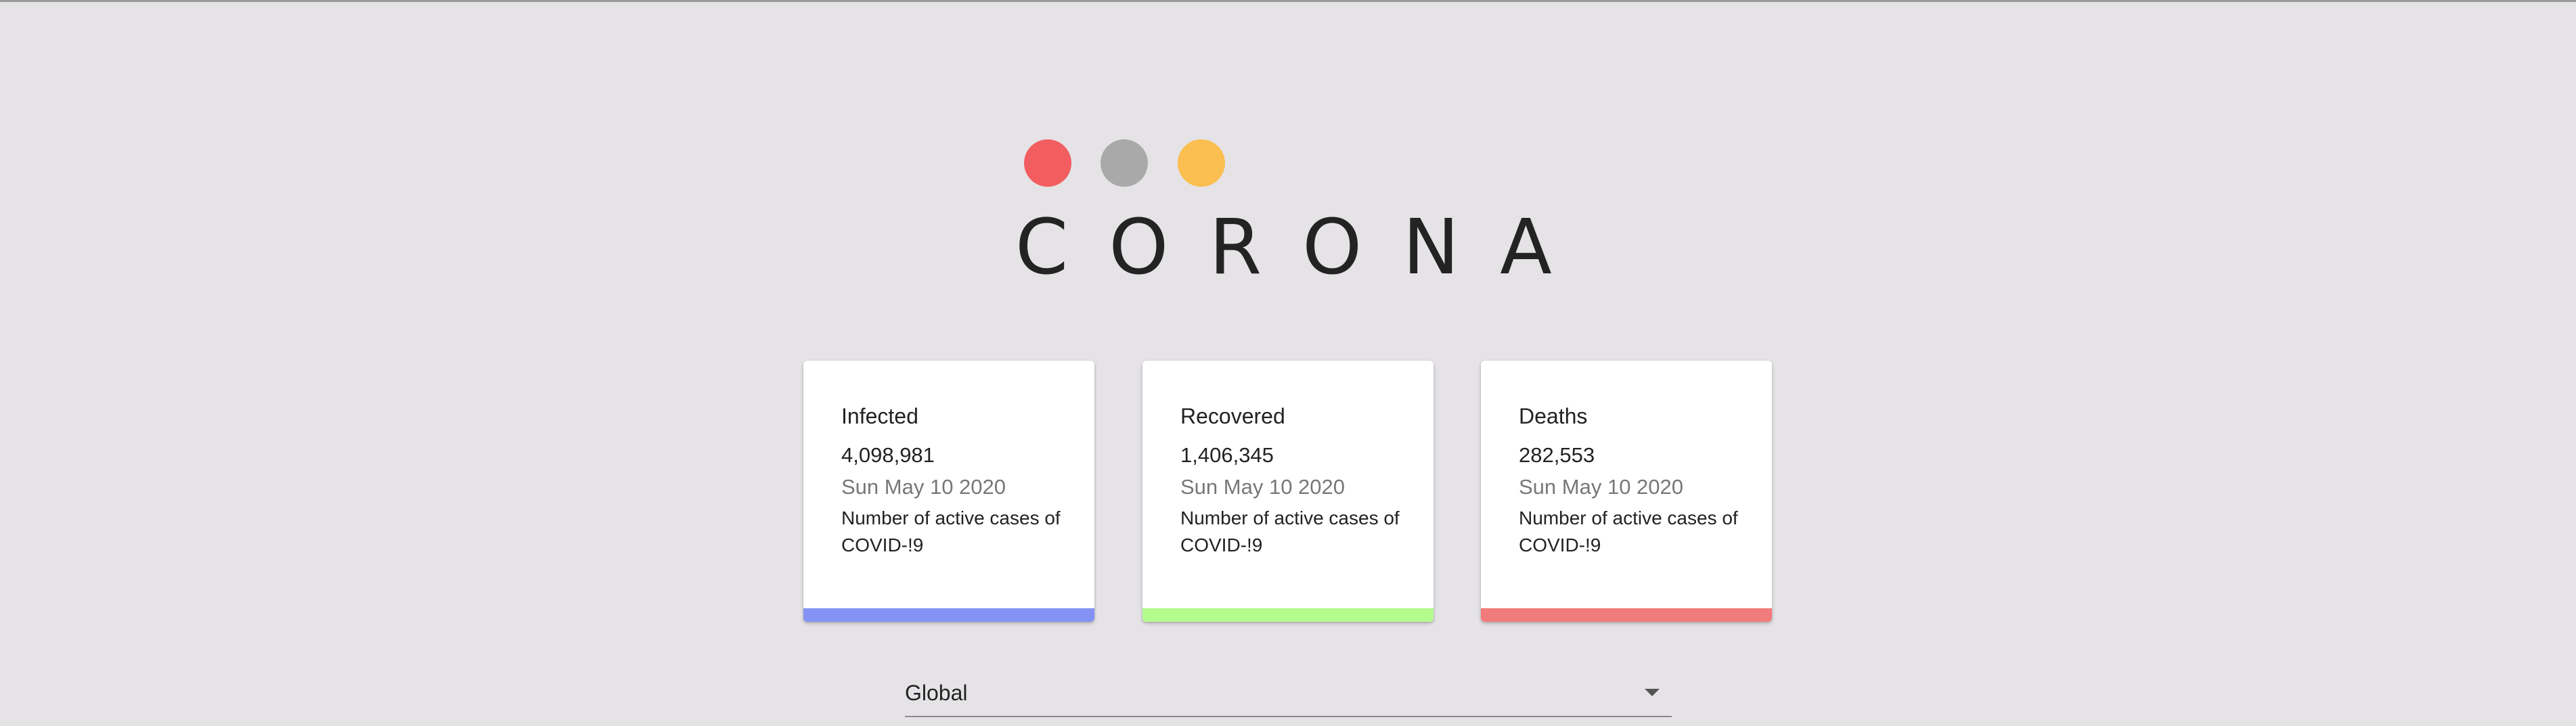  Describe the element at coordinates (888, 455) in the screenshot. I see `card-value: 4,098,981` at that location.